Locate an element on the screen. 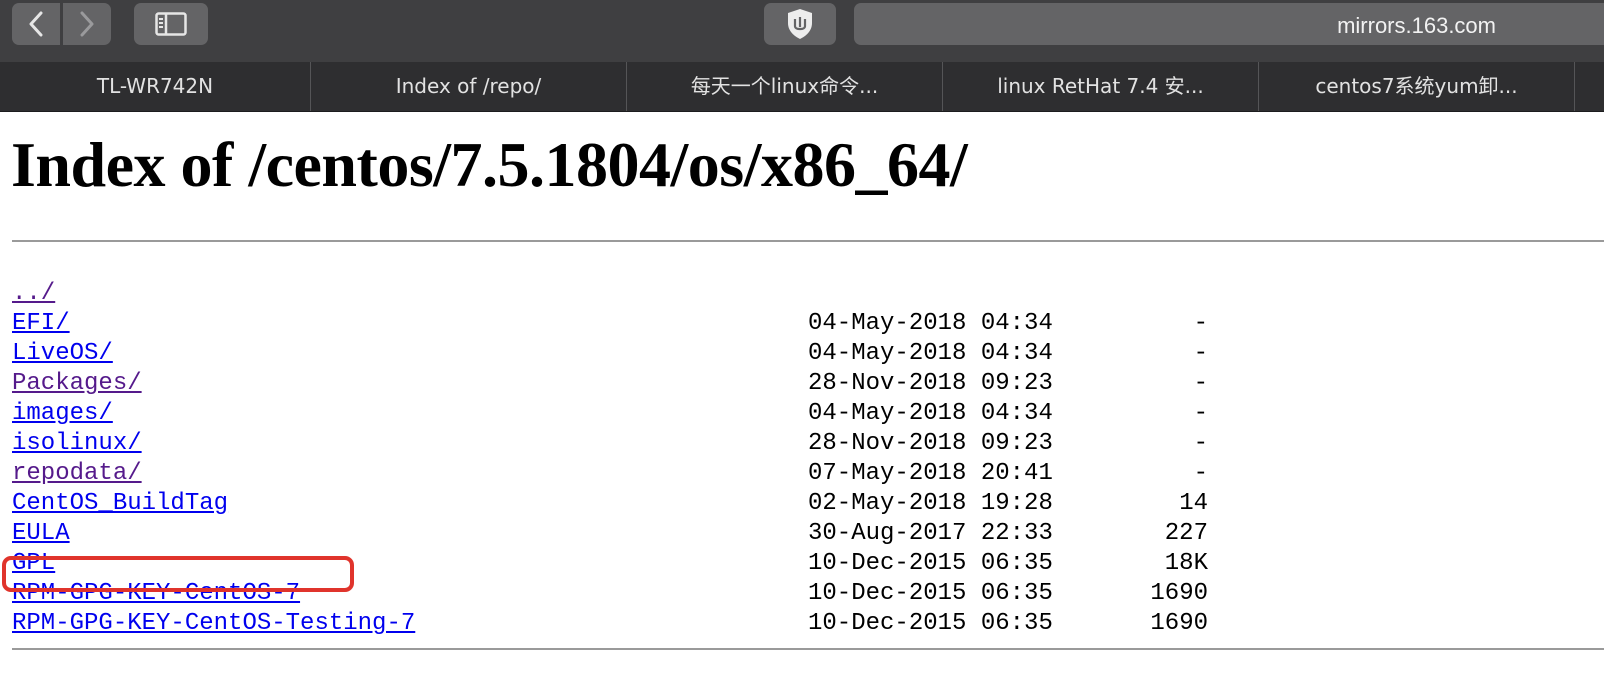 The height and width of the screenshot is (684, 1604). tab-tl-wr742n: TL-WR742N is located at coordinates (155, 86).